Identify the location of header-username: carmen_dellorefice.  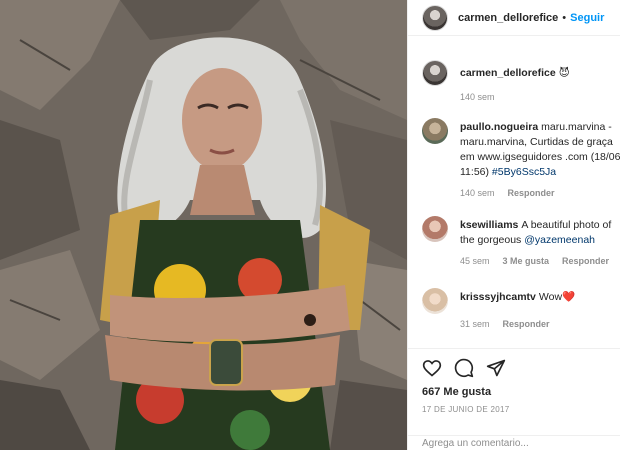
(508, 18).